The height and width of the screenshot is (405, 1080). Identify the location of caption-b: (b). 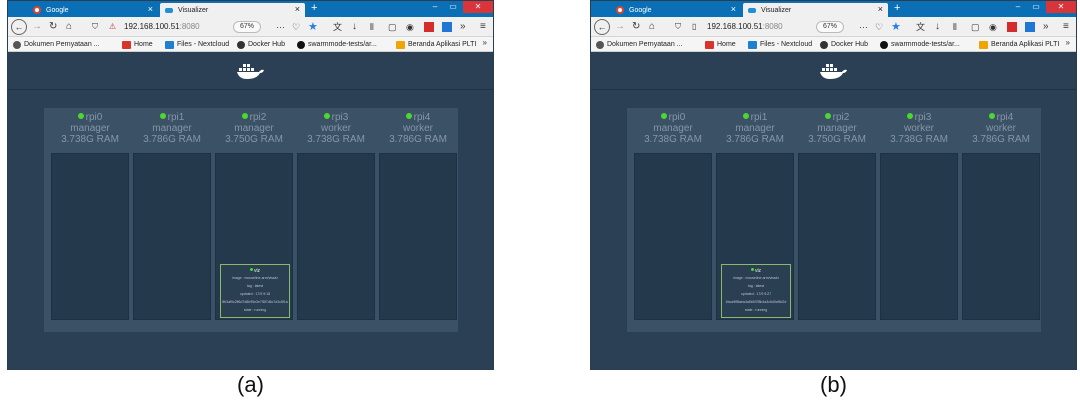
(833, 384).